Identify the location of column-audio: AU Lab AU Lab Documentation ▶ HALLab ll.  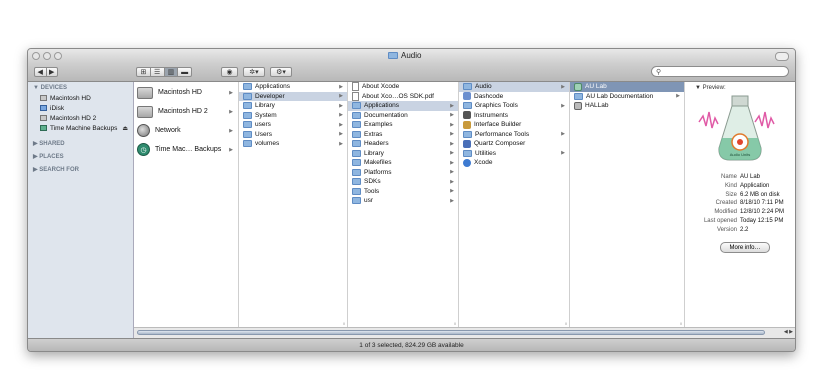
(627, 204).